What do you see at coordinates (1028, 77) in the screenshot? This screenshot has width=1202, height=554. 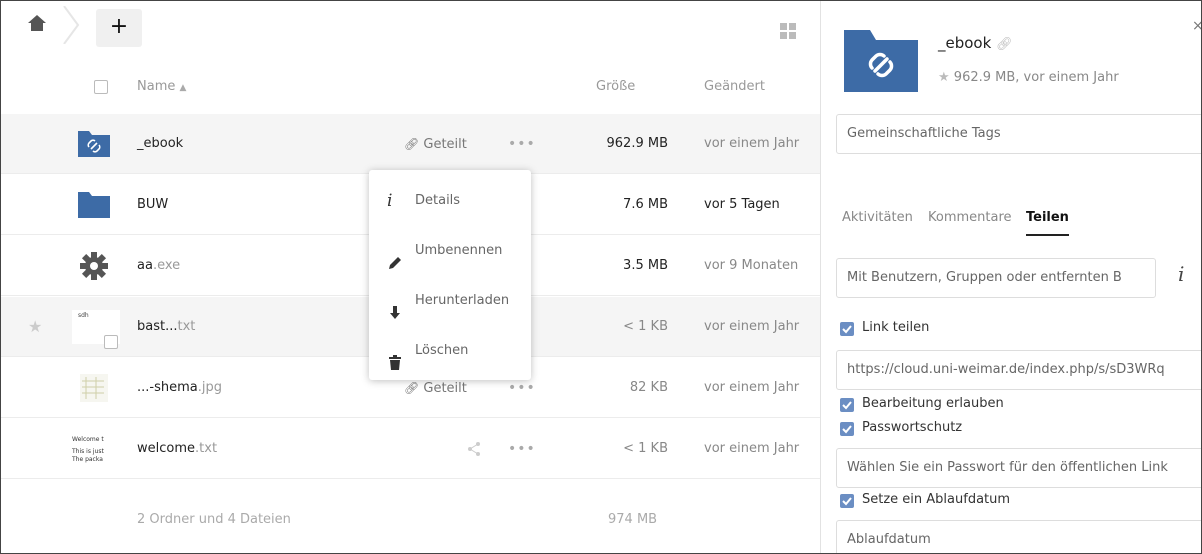 I see `sidebar-meta: ★ 962.9 MB, vor einem Jahr` at bounding box center [1028, 77].